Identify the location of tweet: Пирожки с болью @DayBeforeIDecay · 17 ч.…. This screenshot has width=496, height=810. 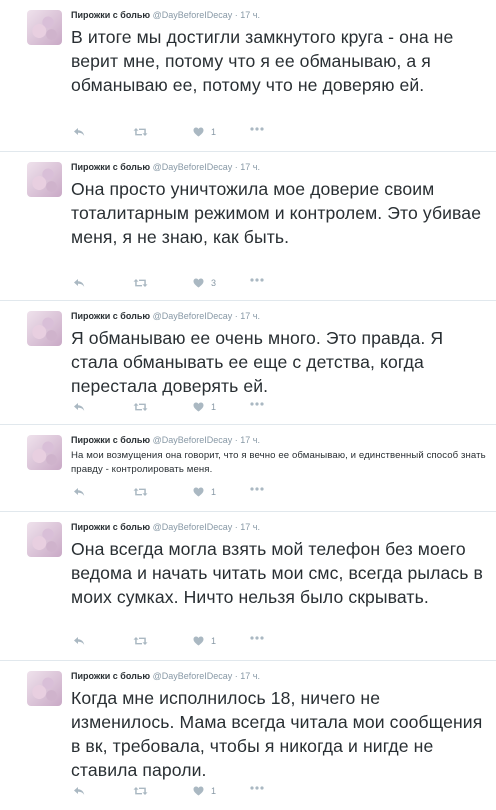
(248, 468).